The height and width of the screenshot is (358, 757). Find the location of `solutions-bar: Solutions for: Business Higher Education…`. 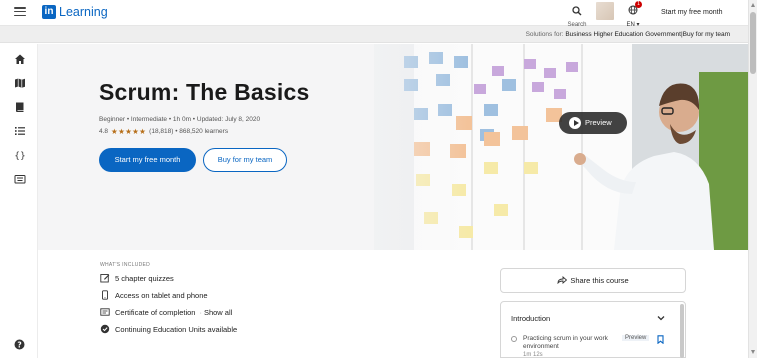

solutions-bar: Solutions for: Business Higher Education… is located at coordinates (374, 34).